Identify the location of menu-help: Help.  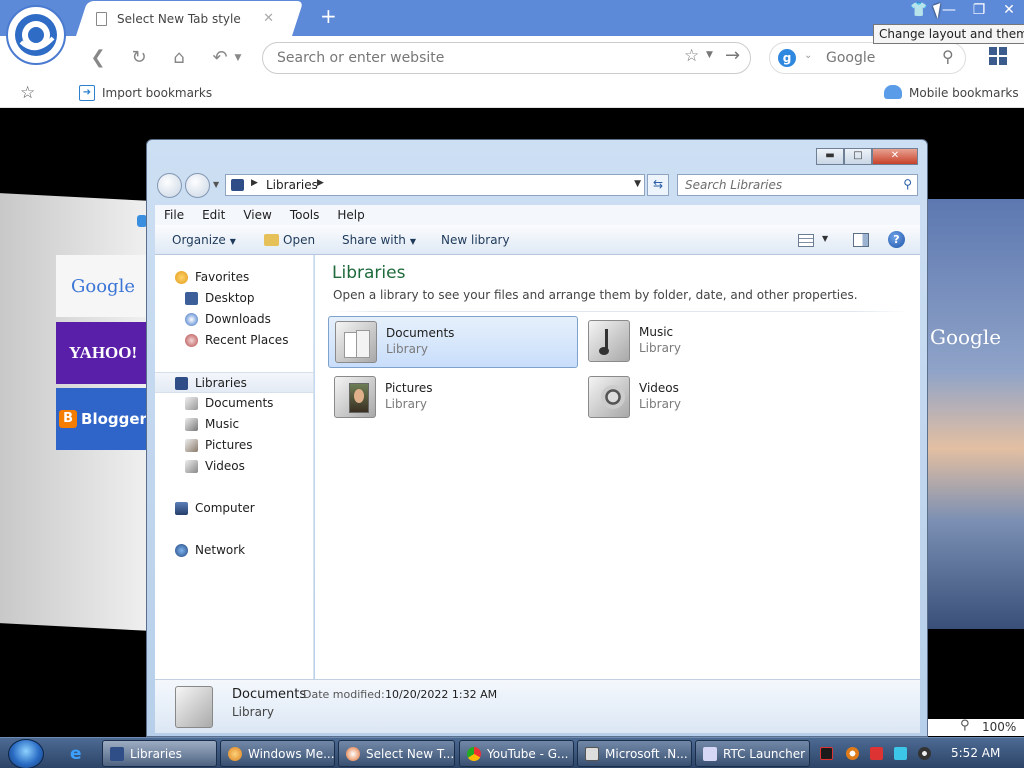
(350, 215).